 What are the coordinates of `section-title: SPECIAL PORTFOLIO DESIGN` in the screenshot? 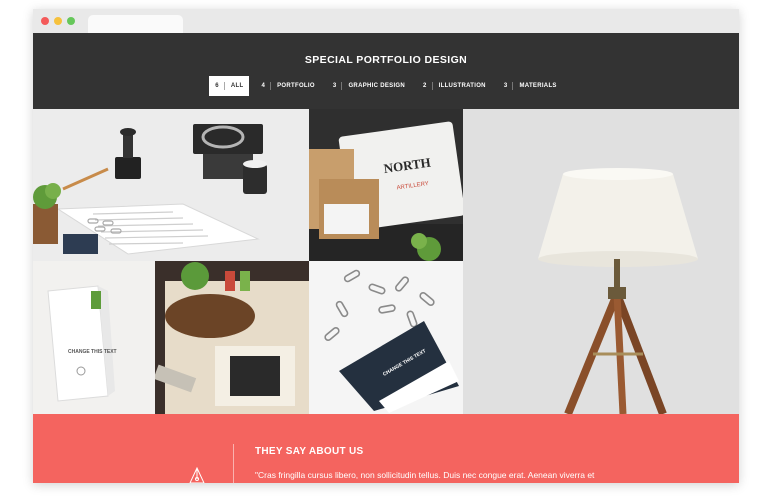 It's located at (386, 60).